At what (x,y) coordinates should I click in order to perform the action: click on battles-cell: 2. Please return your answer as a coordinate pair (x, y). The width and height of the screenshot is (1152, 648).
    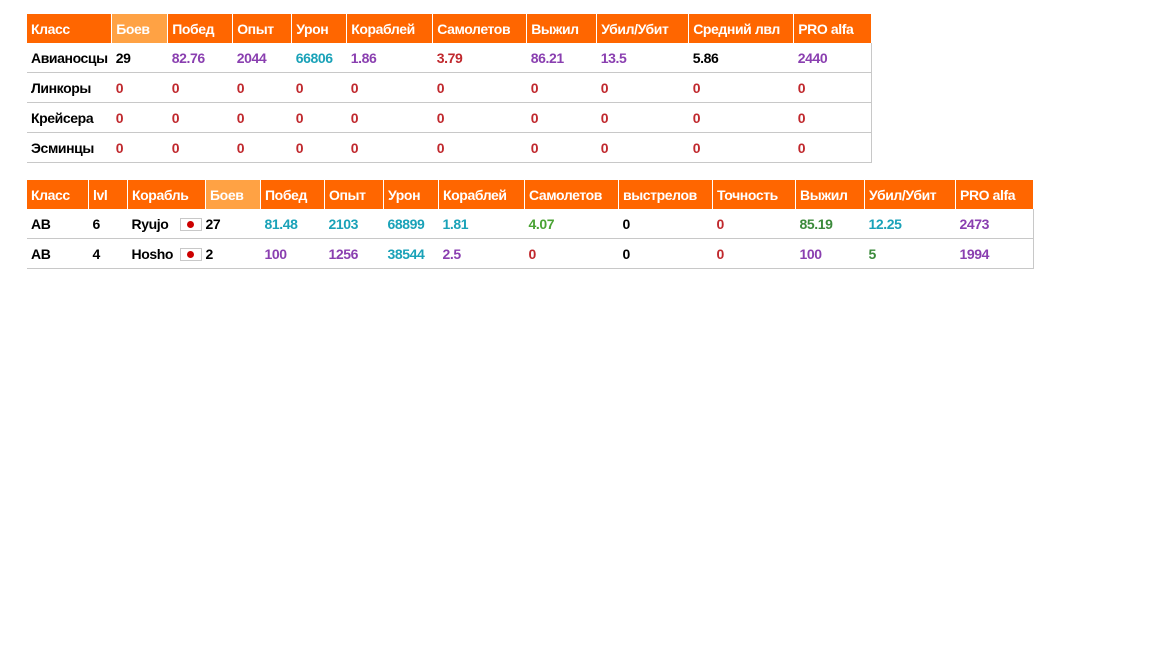
    Looking at the image, I should click on (220, 253).